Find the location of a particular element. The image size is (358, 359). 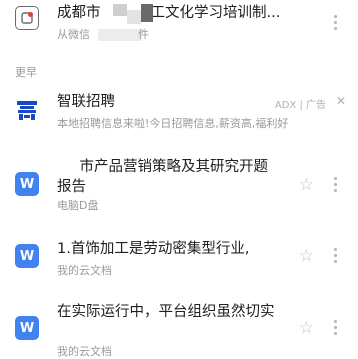

file-source: 从微信 件 is located at coordinates (103, 35).